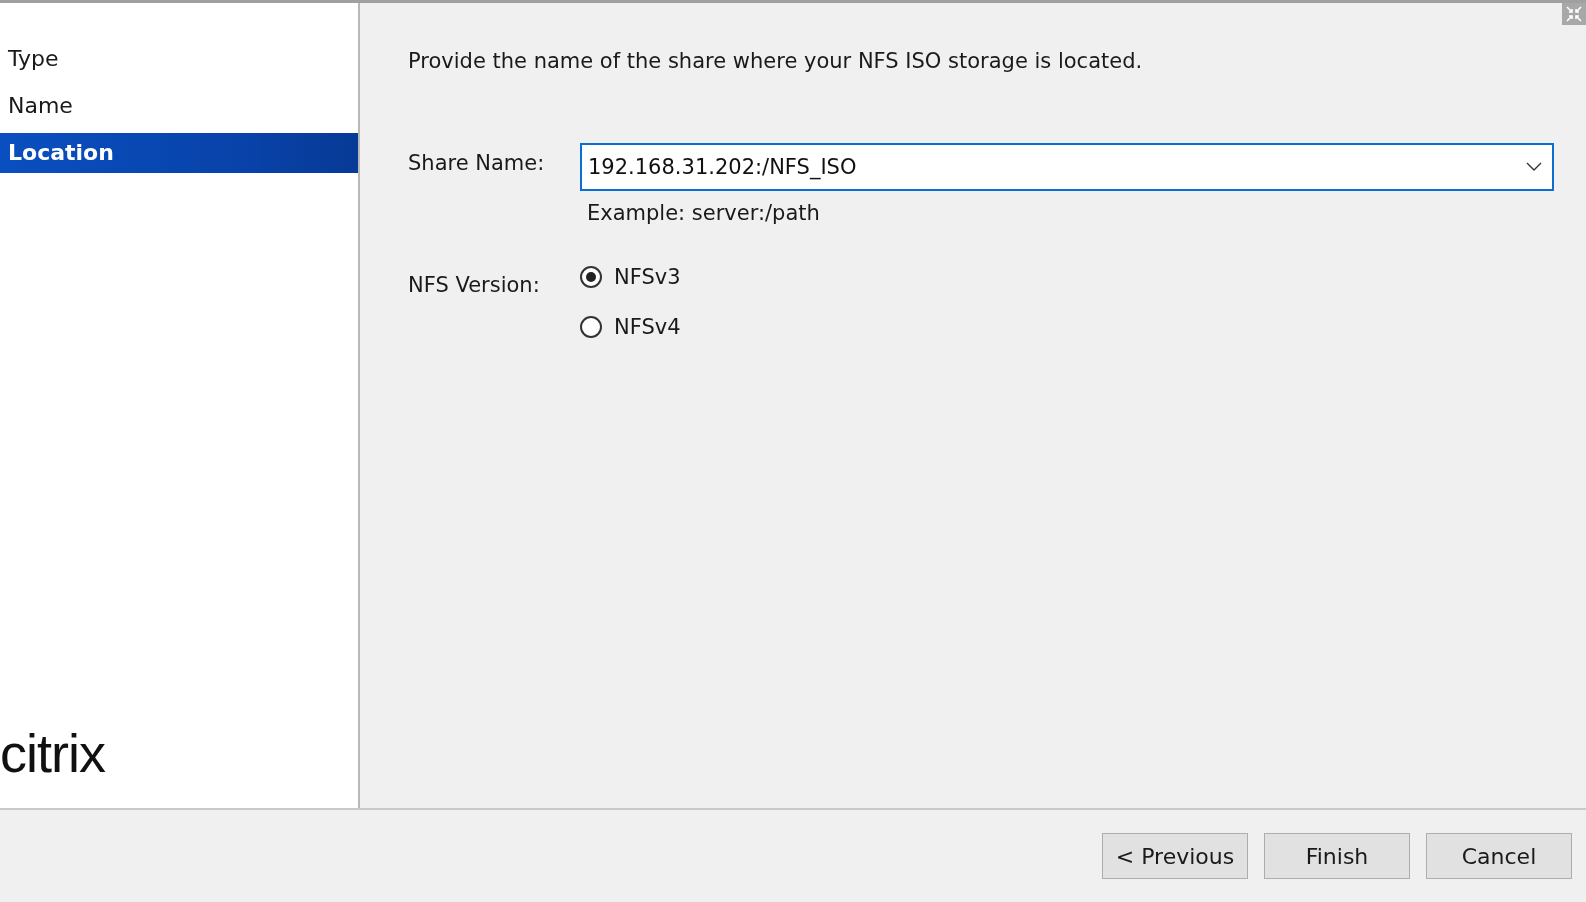  Describe the element at coordinates (179, 59) in the screenshot. I see `sidebar-item: Type` at that location.